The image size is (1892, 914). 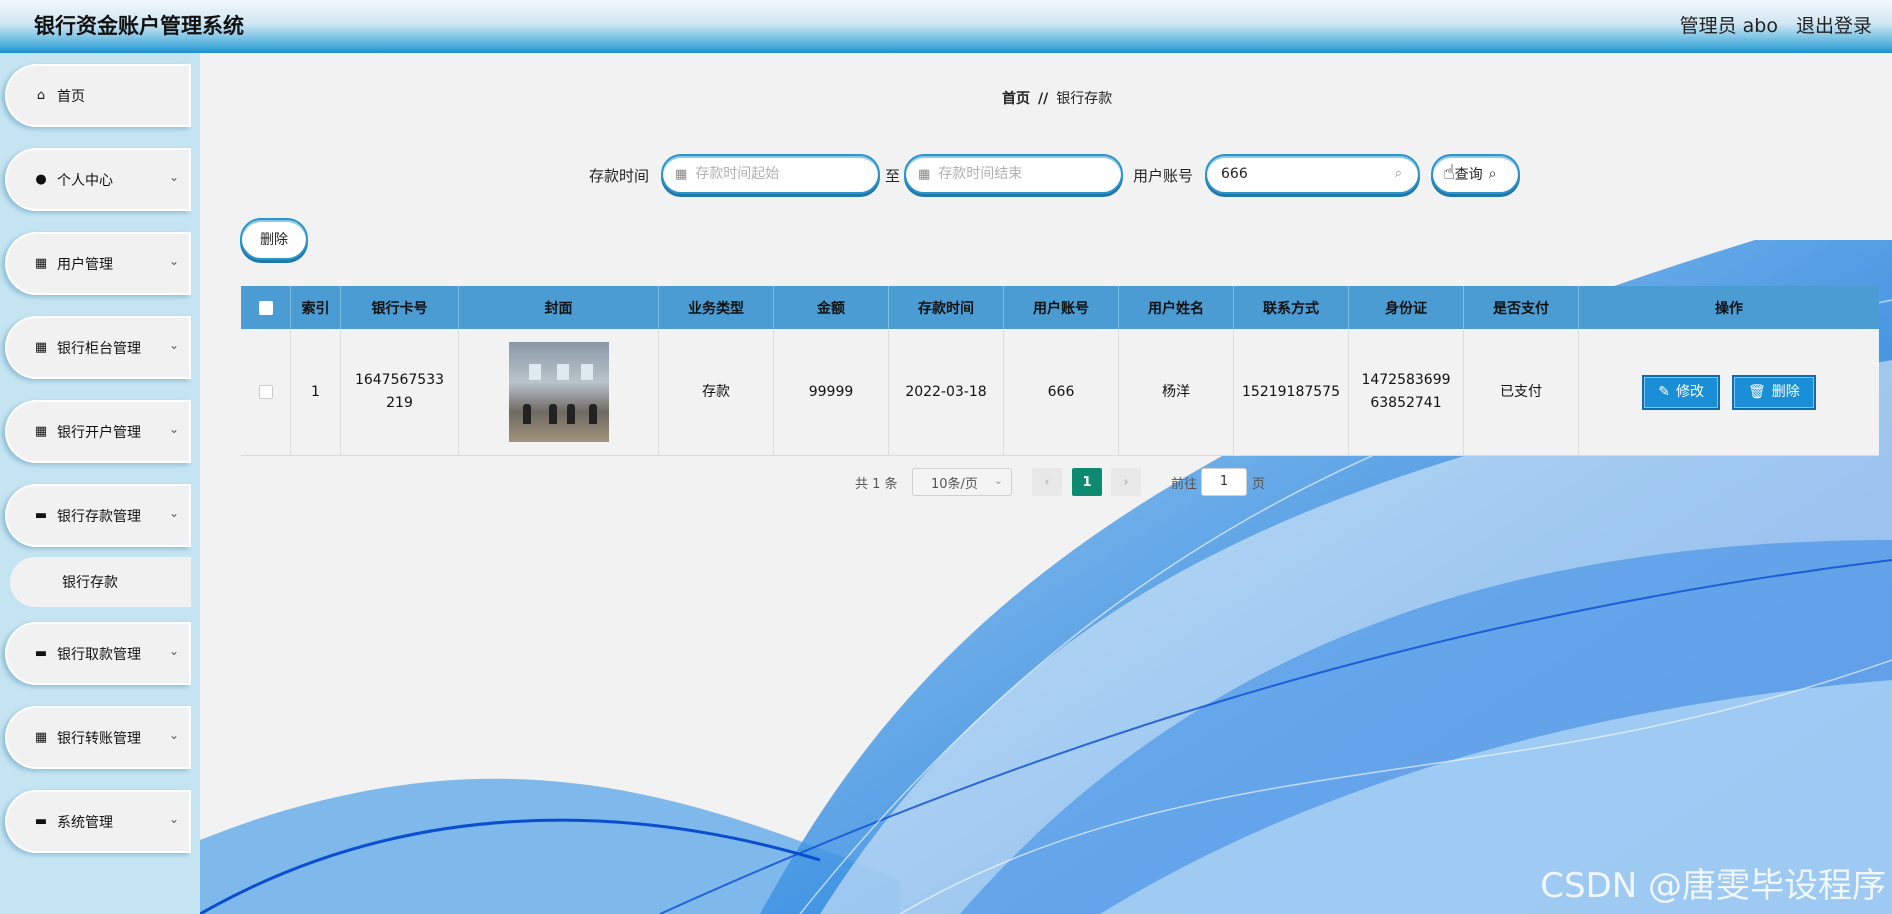 I want to click on prev-page-button: ‹, so click(x=1047, y=482).